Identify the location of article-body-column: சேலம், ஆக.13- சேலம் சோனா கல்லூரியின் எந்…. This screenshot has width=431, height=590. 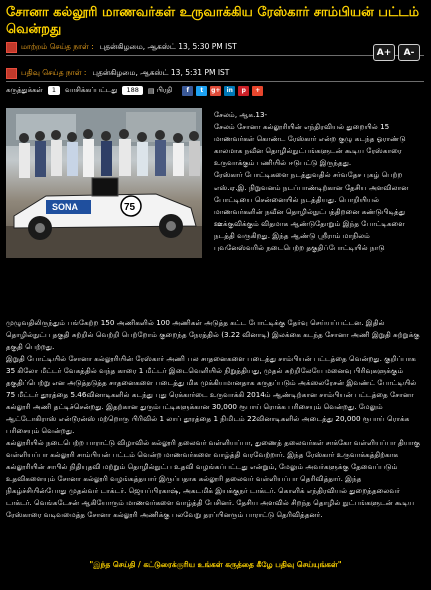
(318, 181).